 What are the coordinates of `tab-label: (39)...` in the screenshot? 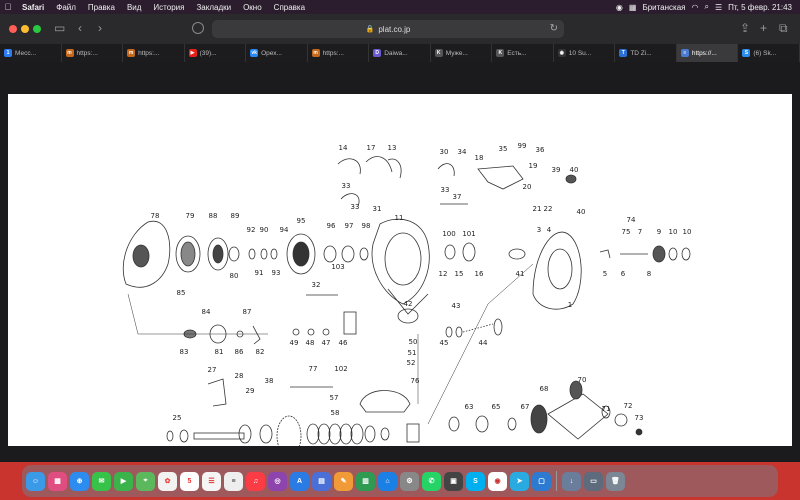 It's located at (208, 53).